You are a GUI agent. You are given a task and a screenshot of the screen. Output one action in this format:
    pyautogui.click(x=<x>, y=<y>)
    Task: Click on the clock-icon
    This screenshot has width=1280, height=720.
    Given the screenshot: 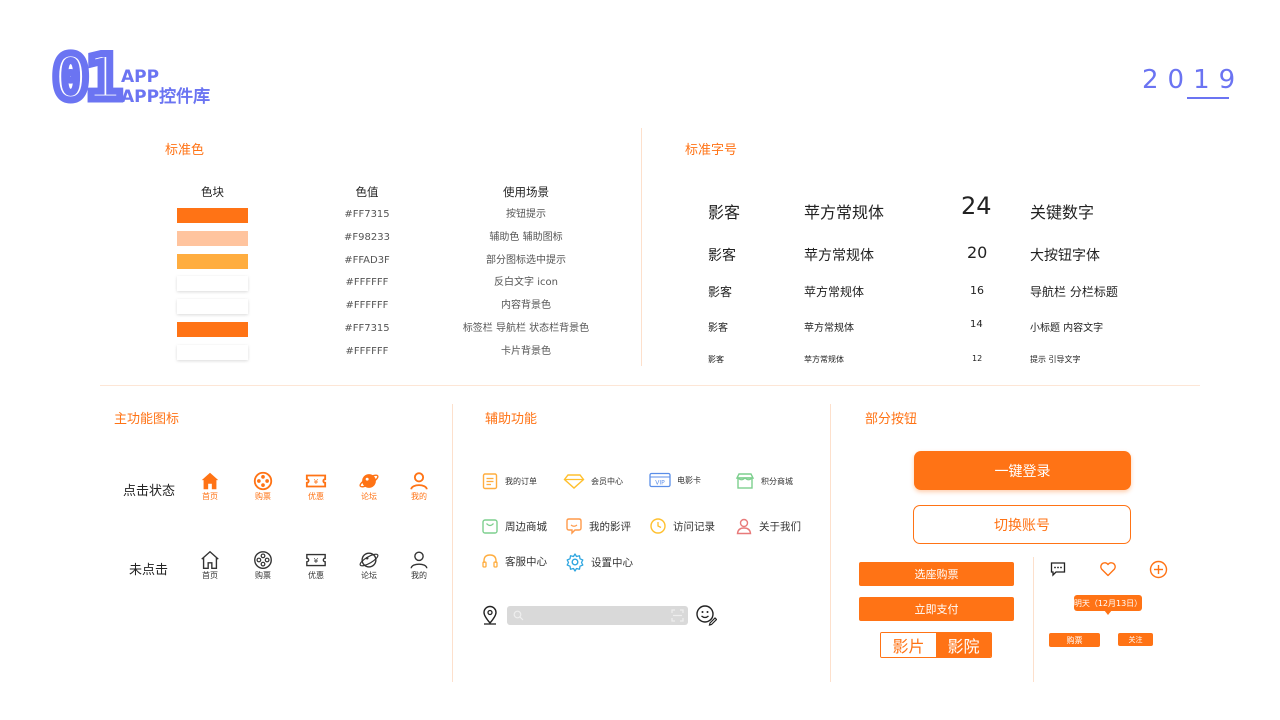 What is the action you would take?
    pyautogui.click(x=658, y=526)
    